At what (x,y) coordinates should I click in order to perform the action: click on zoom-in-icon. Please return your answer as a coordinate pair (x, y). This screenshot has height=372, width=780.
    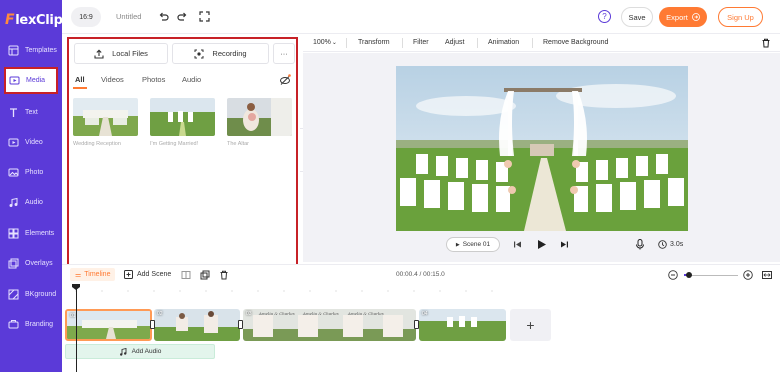
    Looking at the image, I should click on (748, 275).